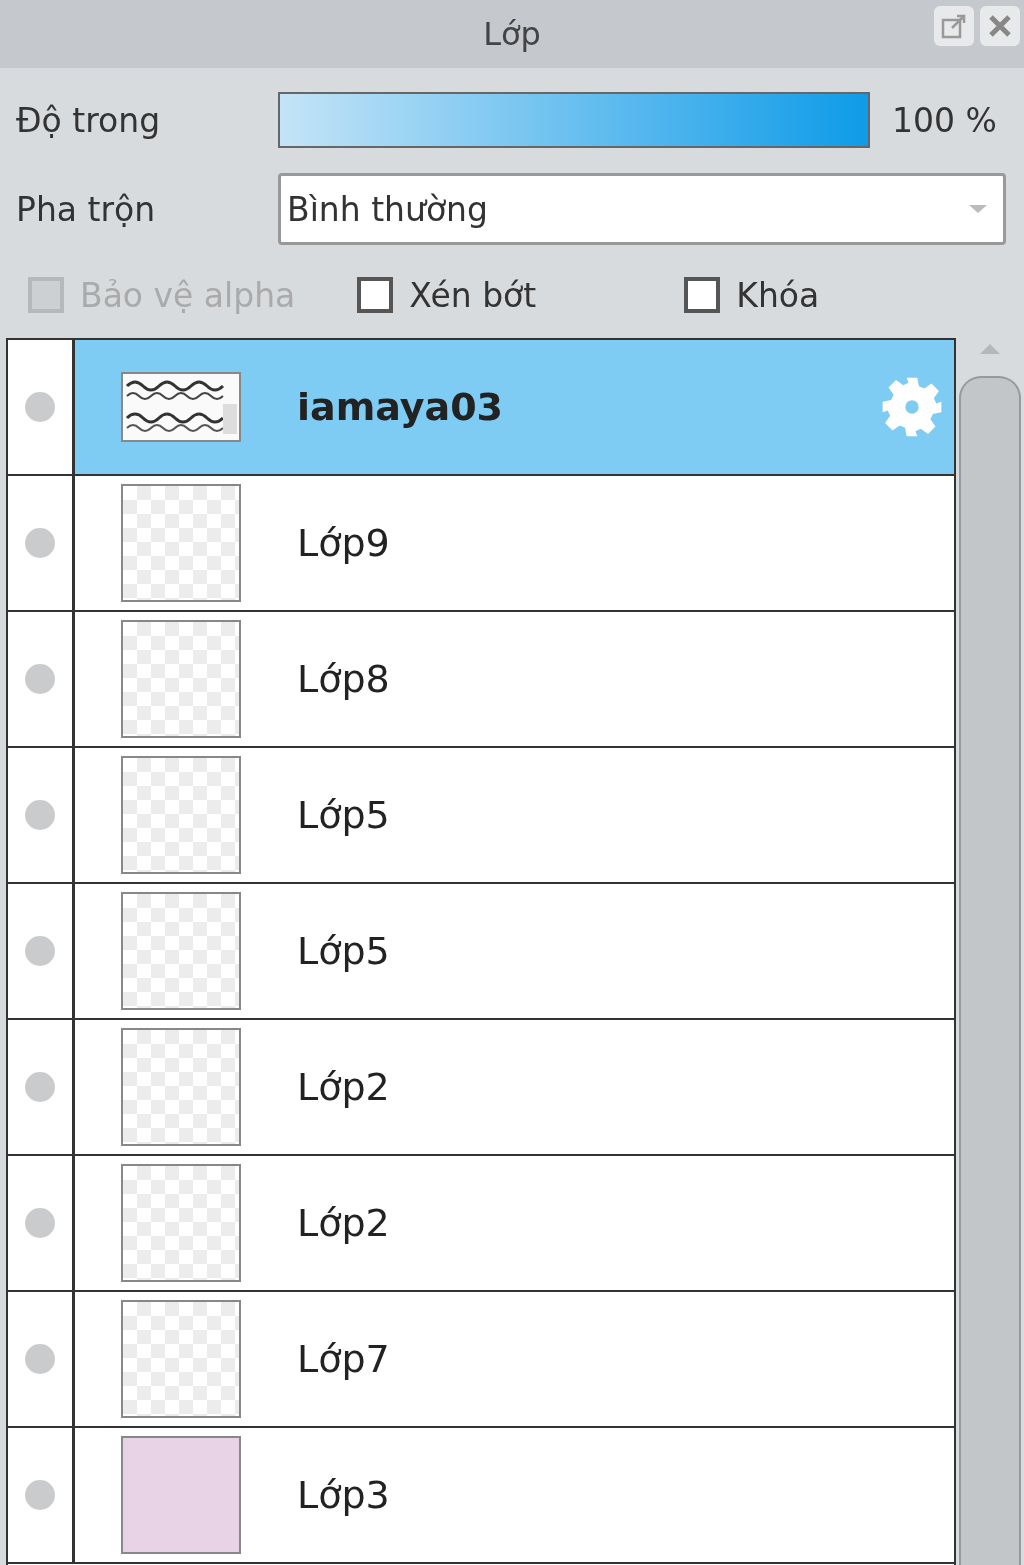 The height and width of the screenshot is (1565, 1024). I want to click on option-checkbox: Xén bớt, so click(447, 295).